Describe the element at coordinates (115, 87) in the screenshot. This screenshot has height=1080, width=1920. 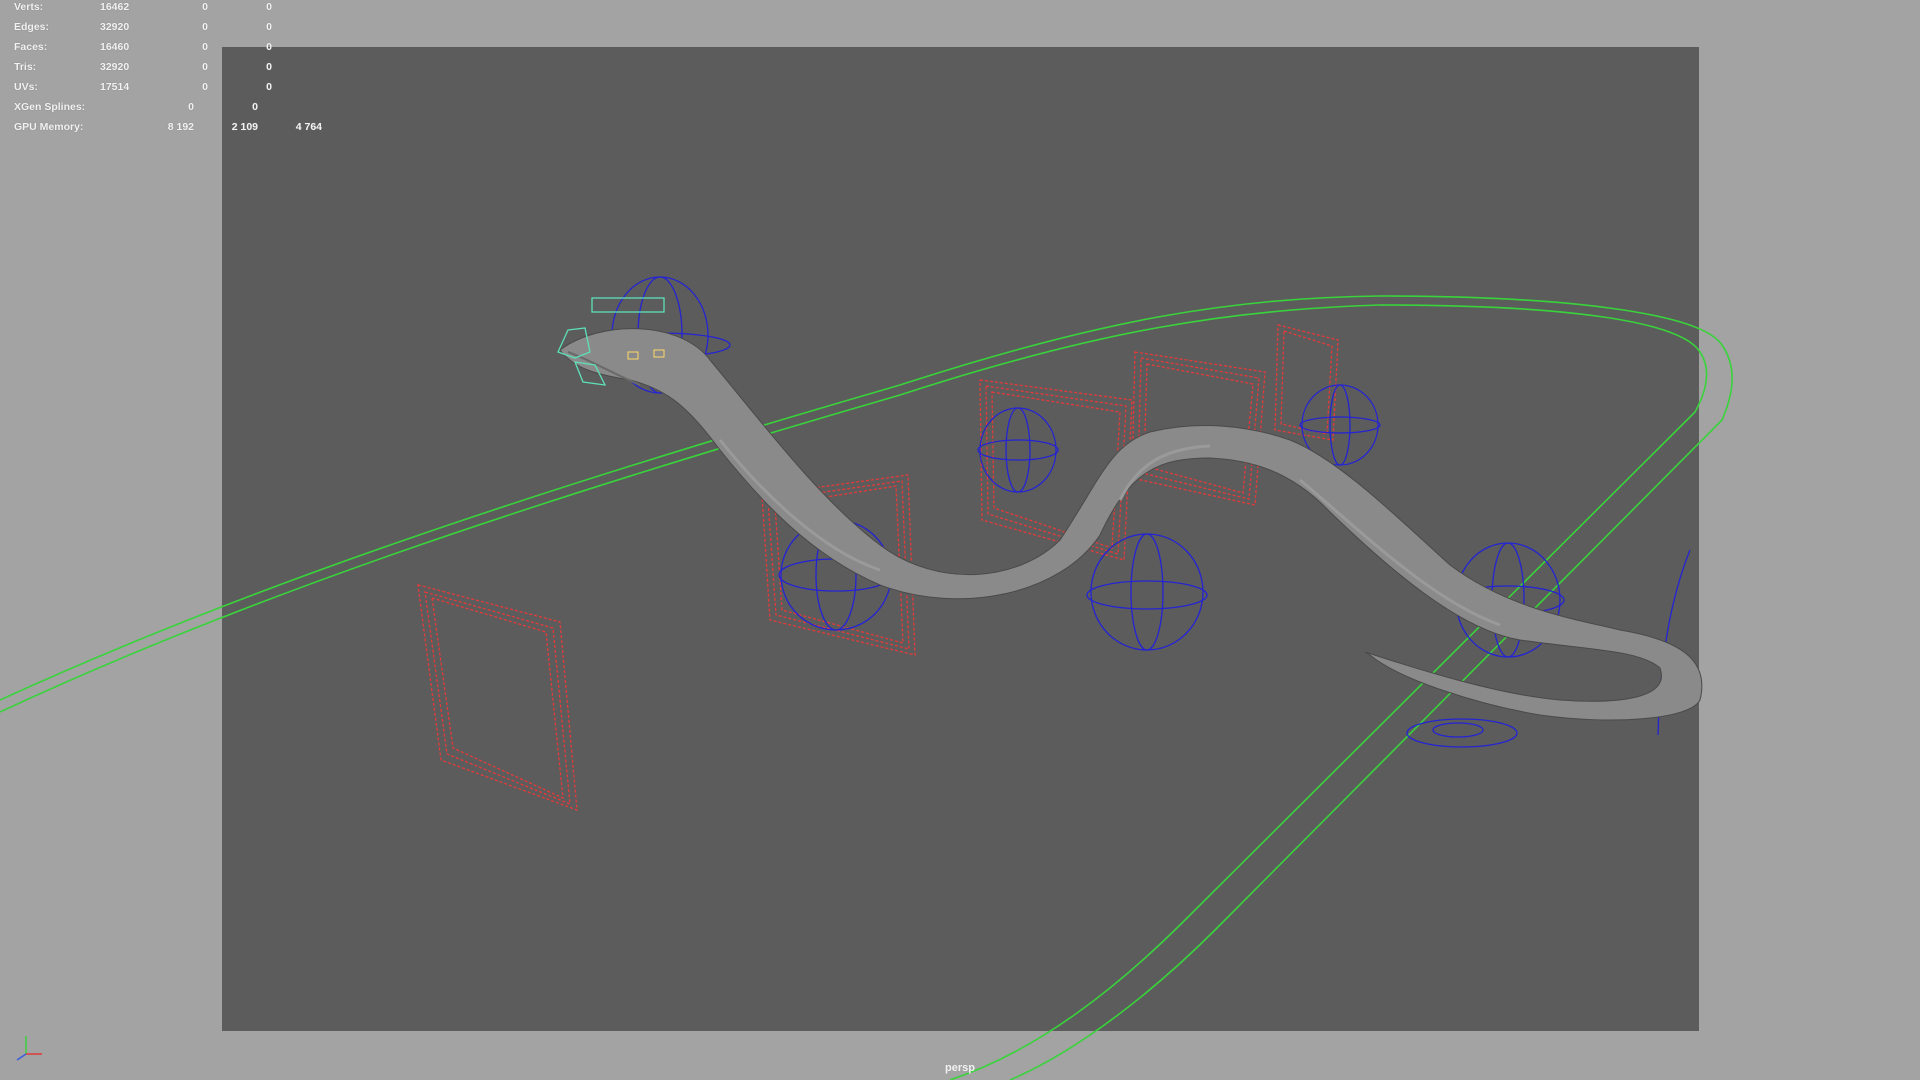
I see `hud-value: 17514` at that location.